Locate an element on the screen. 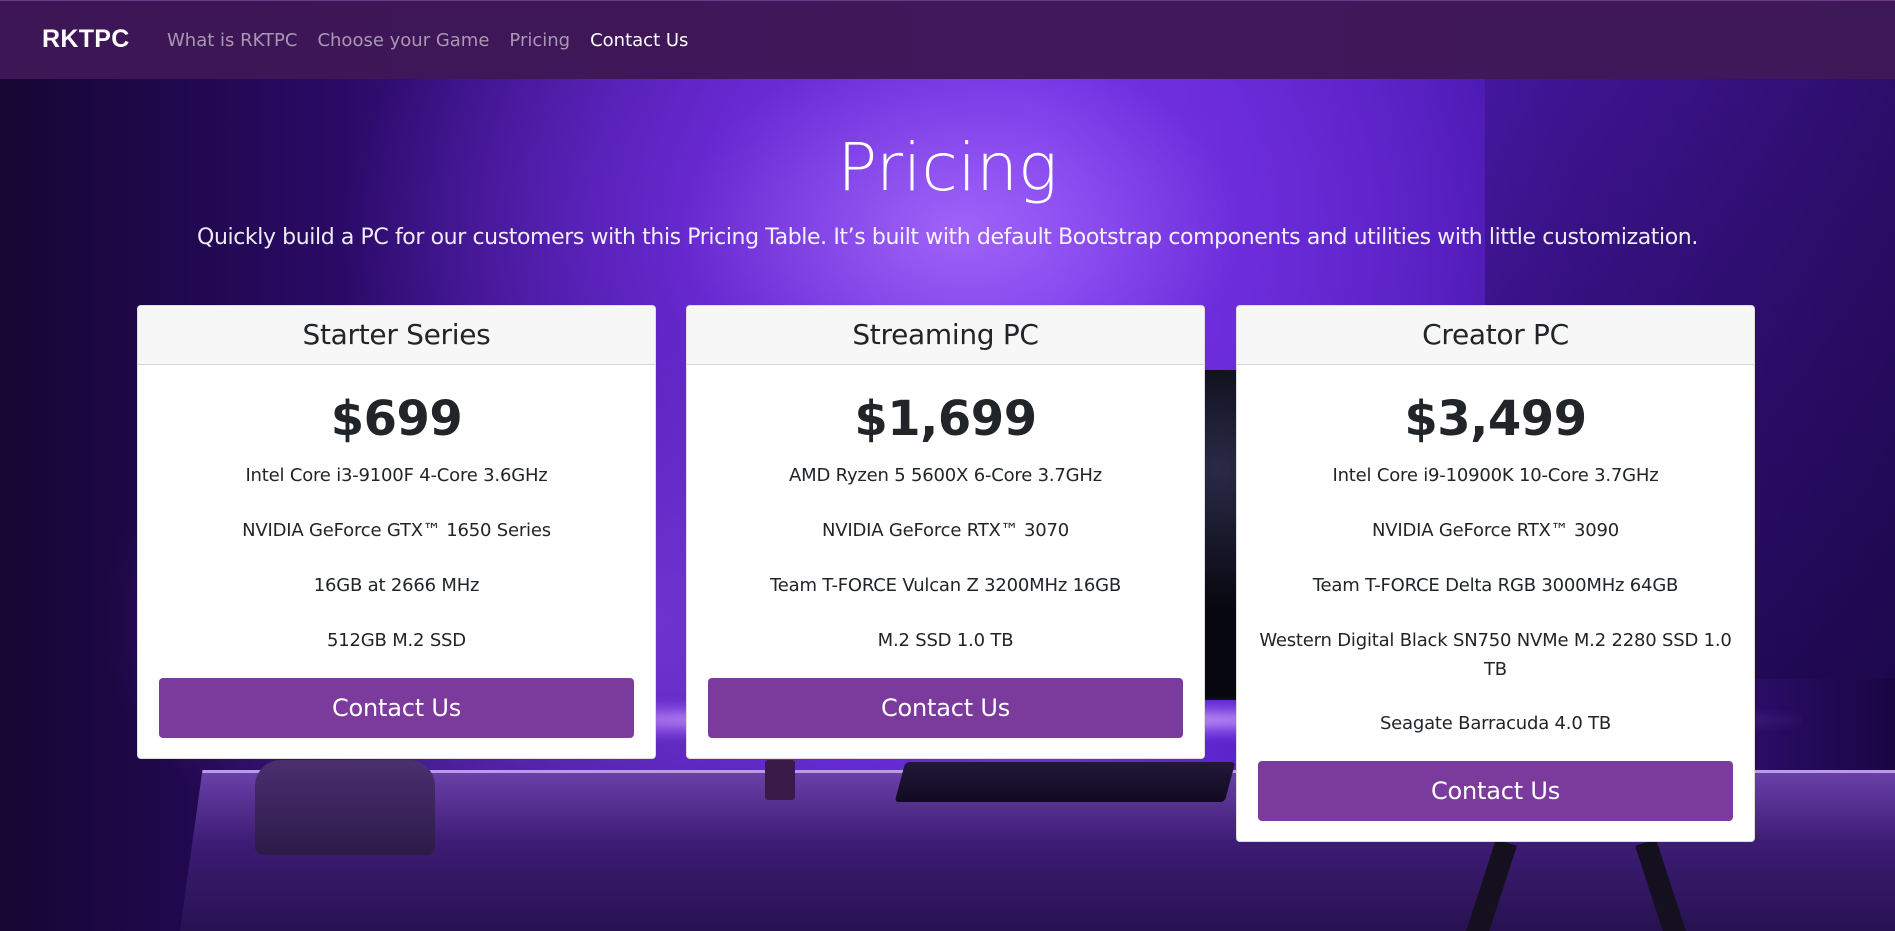 The height and width of the screenshot is (931, 1895). feature-item: Seagate Barracuda 4.0 TB is located at coordinates (1495, 723).